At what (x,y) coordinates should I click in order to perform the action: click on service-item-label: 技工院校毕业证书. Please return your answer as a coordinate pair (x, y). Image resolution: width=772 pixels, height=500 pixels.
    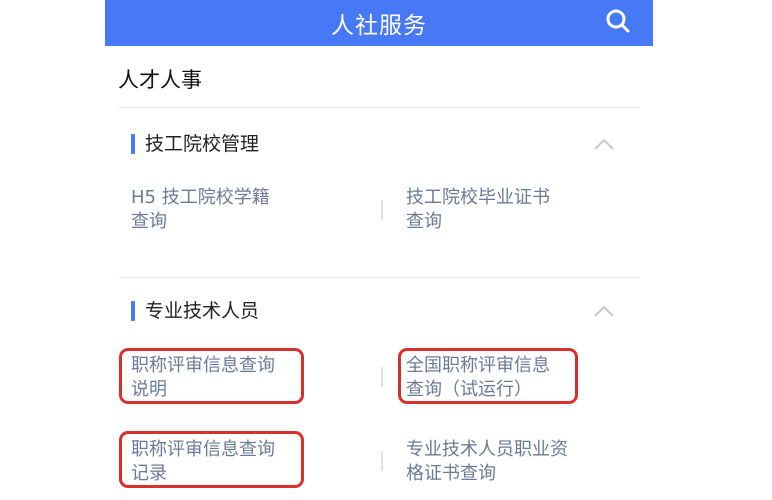
    Looking at the image, I should click on (478, 197).